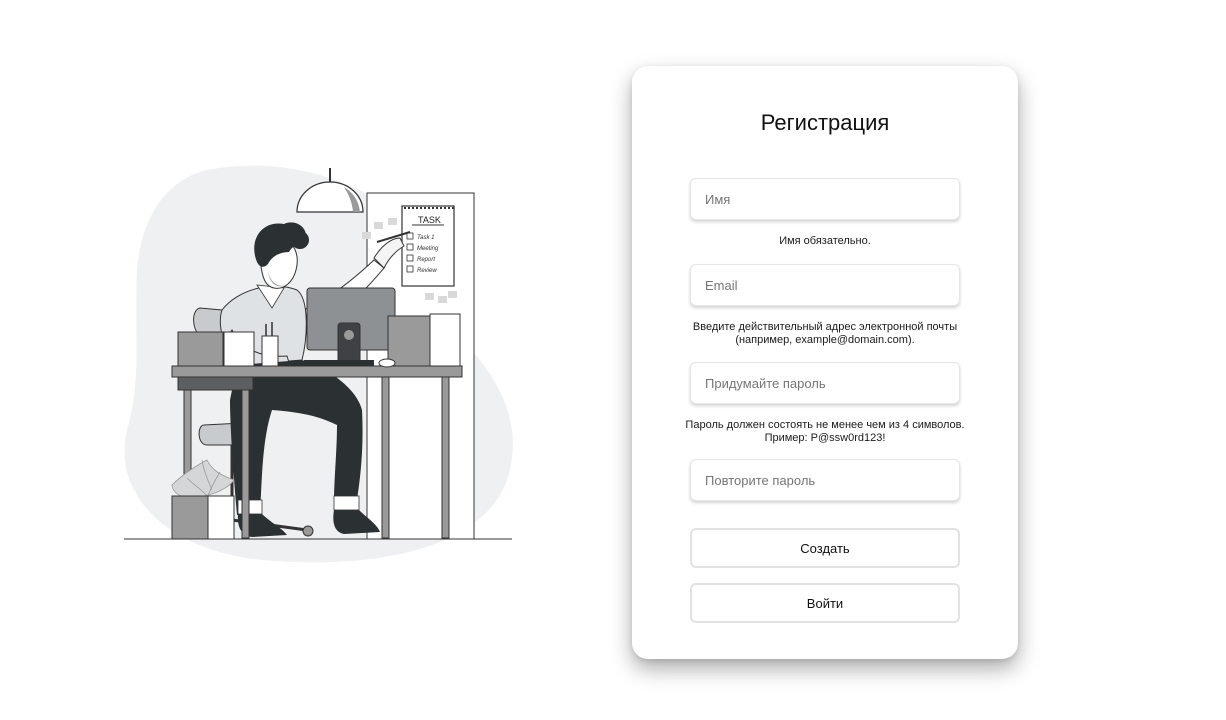 Image resolution: width=1226 pixels, height=720 pixels. What do you see at coordinates (825, 122) in the screenshot?
I see `page-title: Регистрация` at bounding box center [825, 122].